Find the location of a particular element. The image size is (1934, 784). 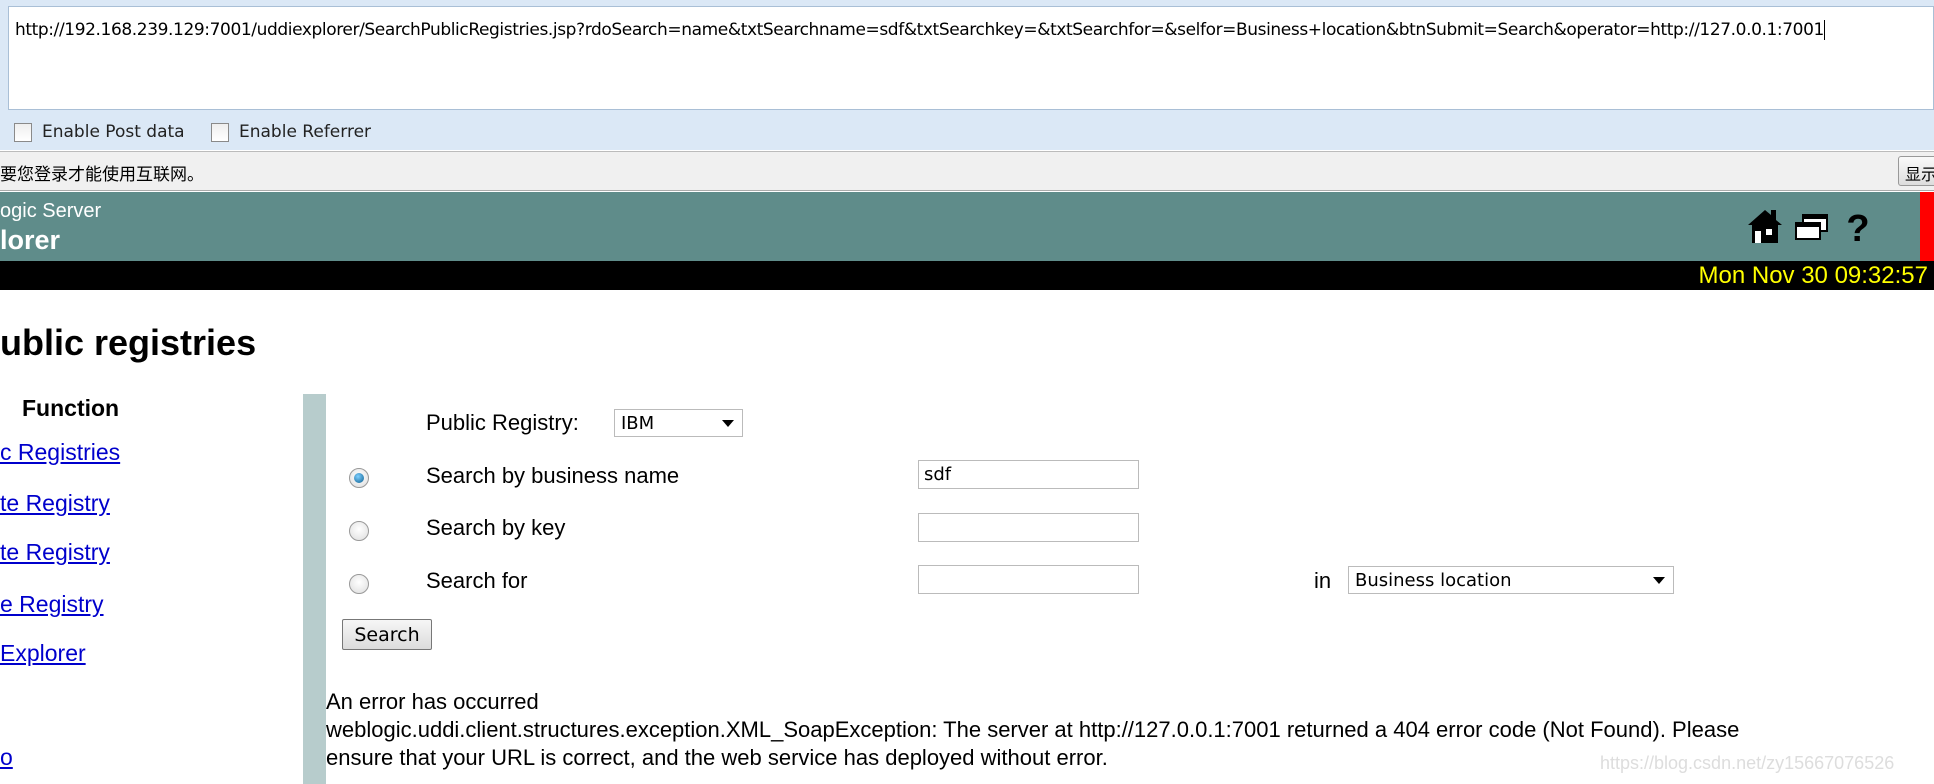

text-caret is located at coordinates (1824, 30).